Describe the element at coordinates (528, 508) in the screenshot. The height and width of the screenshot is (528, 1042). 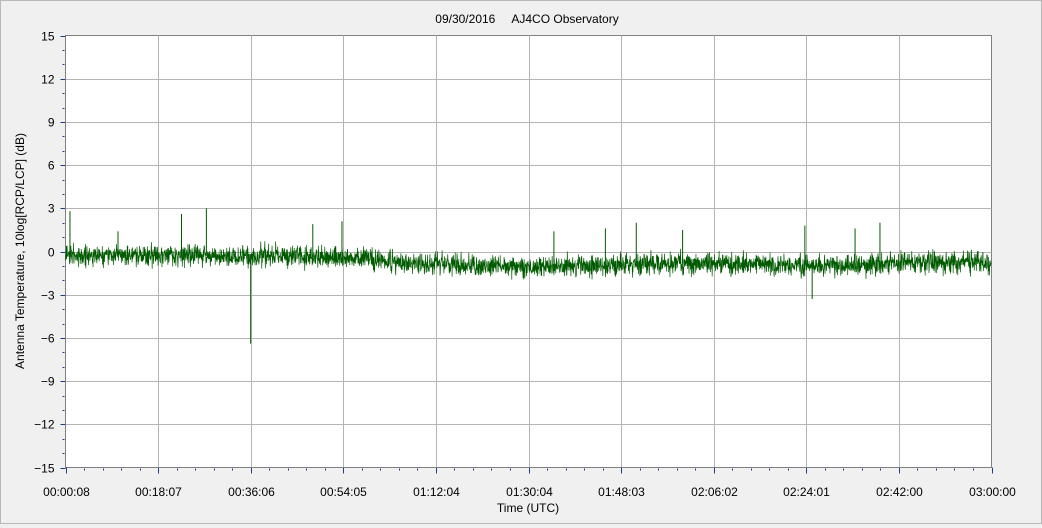
I see `x-axis-label: Time (UTC)` at that location.